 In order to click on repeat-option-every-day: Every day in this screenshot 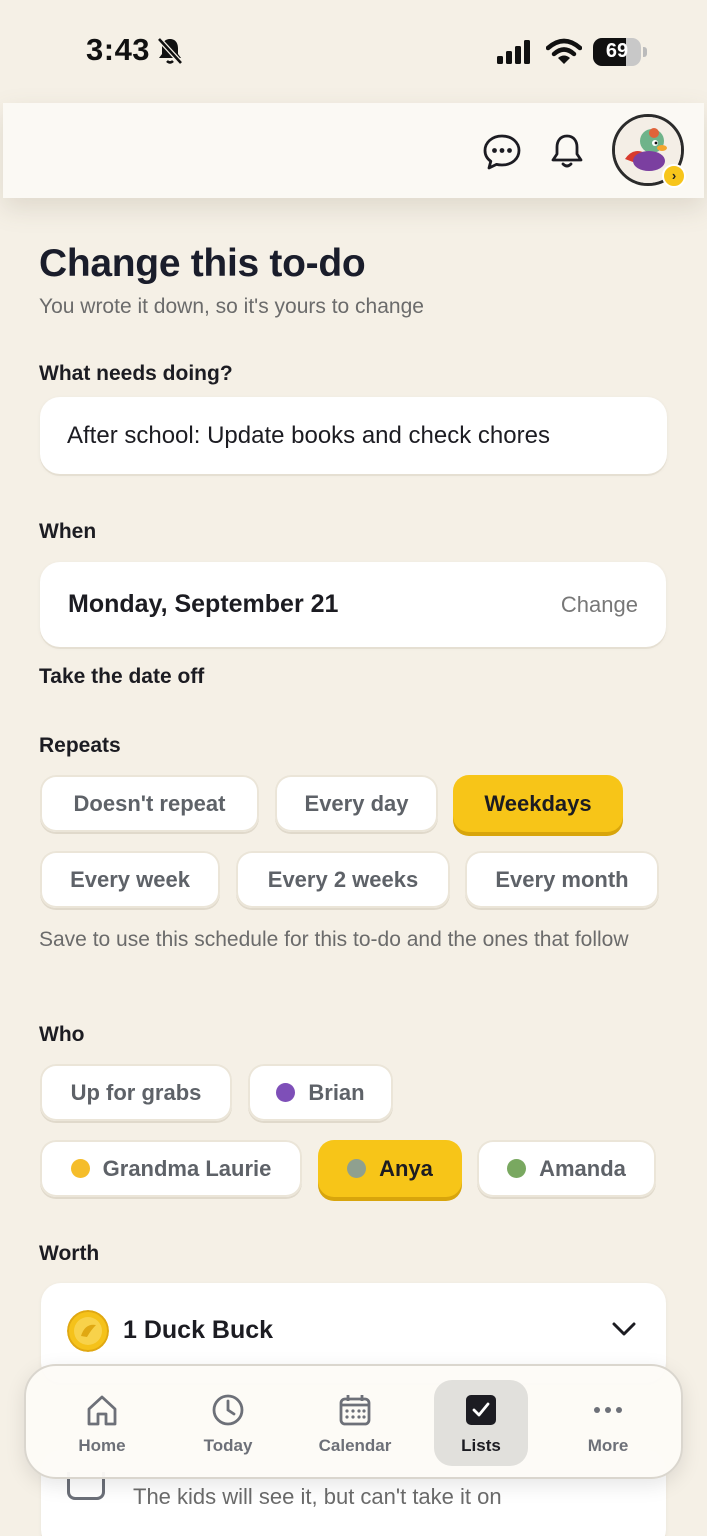, I will do `click(356, 803)`.